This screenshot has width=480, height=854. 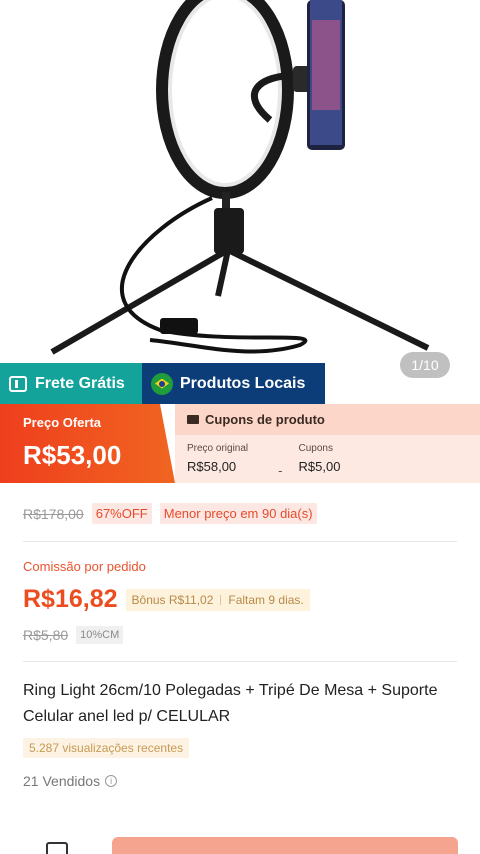 I want to click on commission-label: Comissão por pedido, so click(x=84, y=566).